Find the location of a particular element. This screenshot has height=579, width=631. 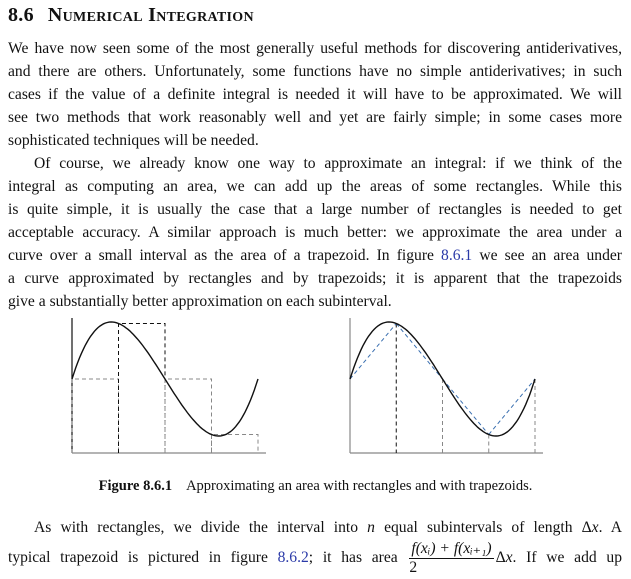

trapezoid-approximation-plot is located at coordinates (446, 386).